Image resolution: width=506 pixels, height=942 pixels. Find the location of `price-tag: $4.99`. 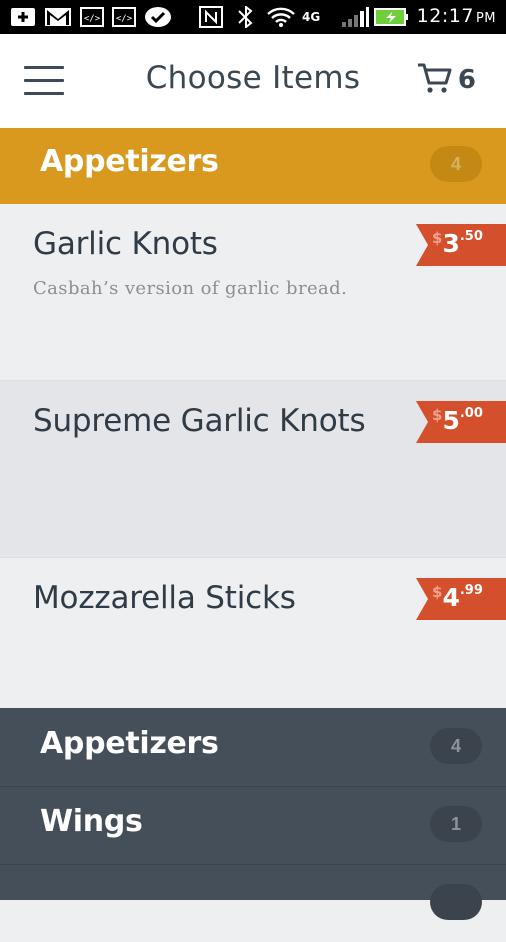

price-tag: $4.99 is located at coordinates (461, 599).